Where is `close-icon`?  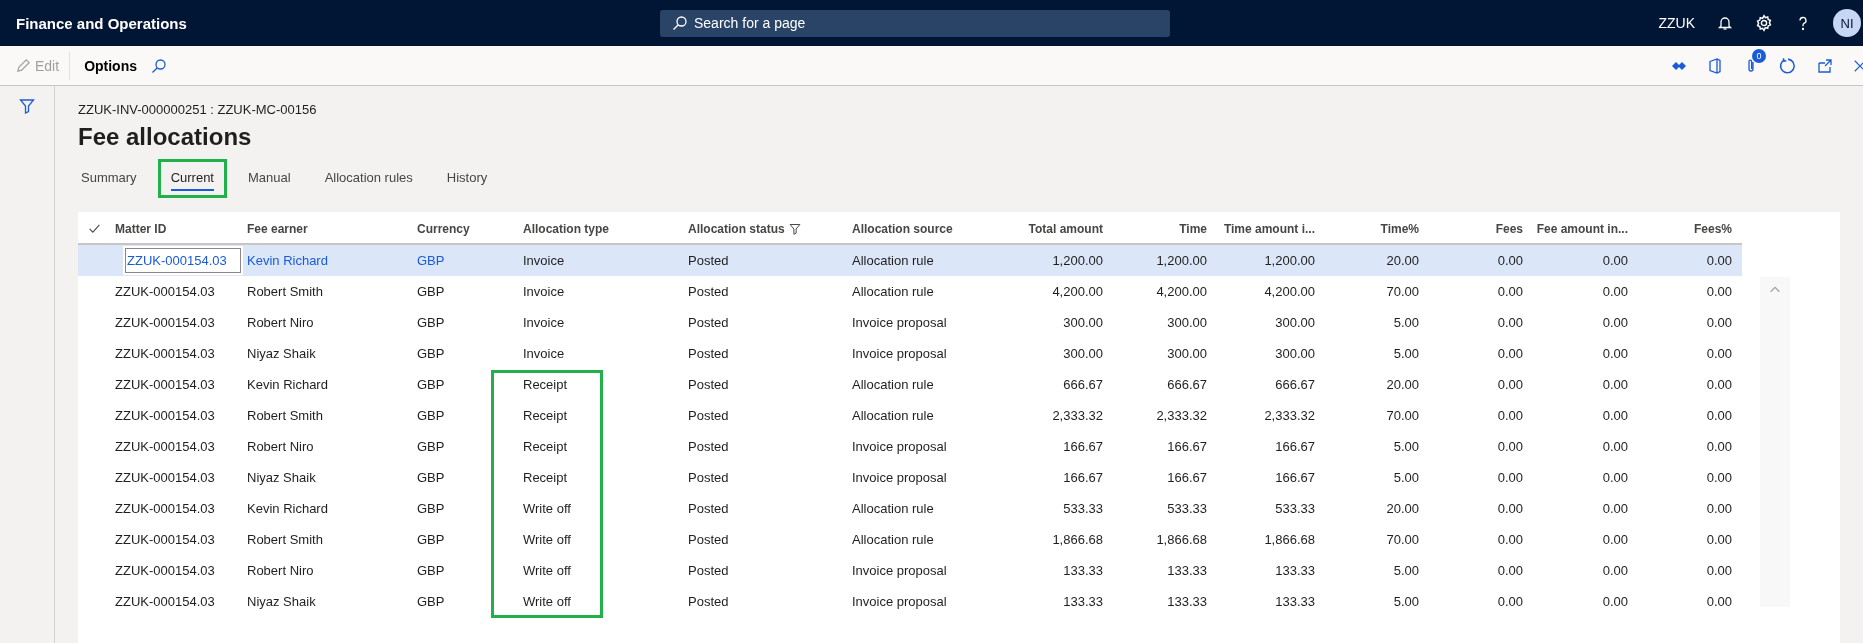 close-icon is located at coordinates (1858, 65).